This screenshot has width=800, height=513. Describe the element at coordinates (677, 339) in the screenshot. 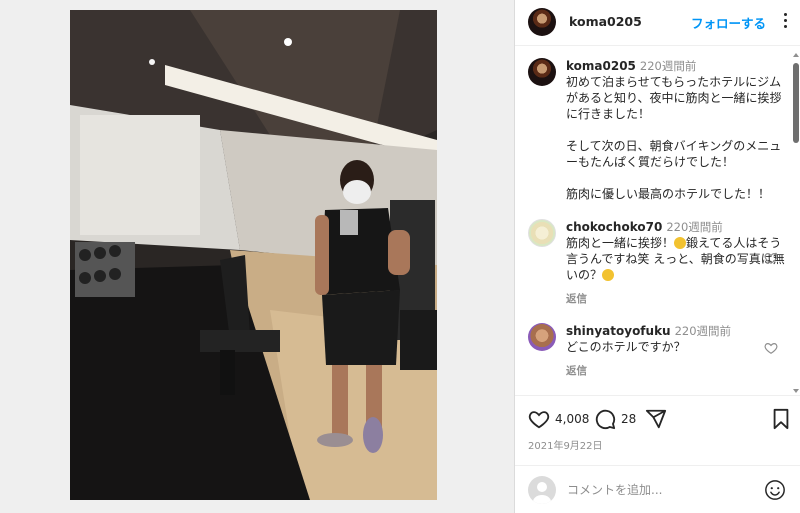

I see `comment-body: shinyatoyofuku 220週間前 どこのホテルですか？` at that location.